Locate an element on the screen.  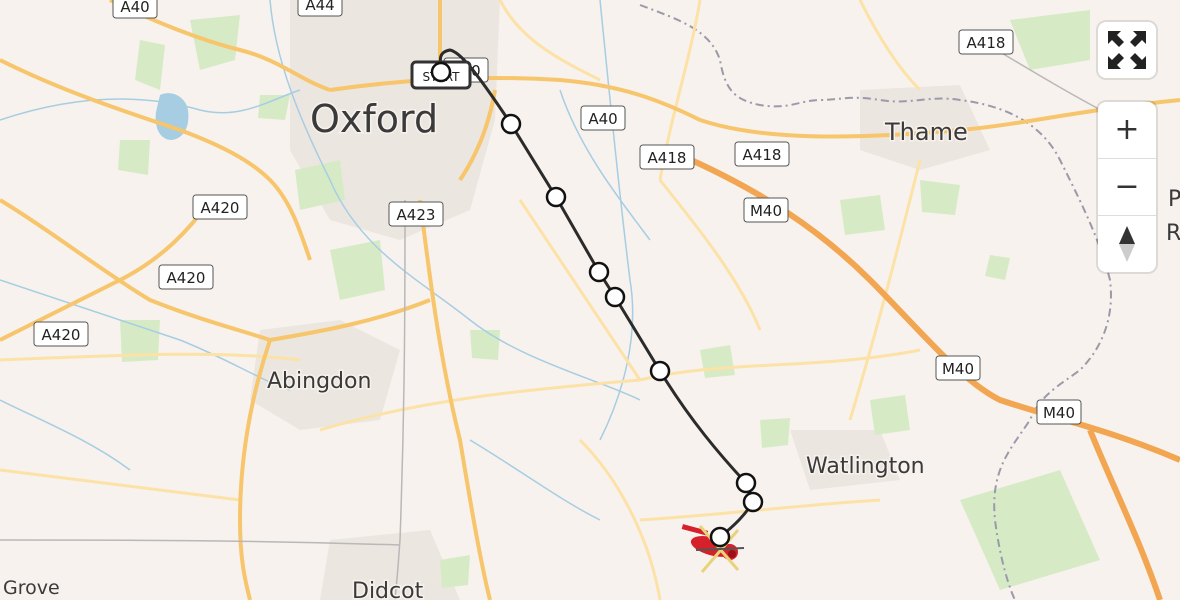
svg-text: A423 is located at coordinates (416, 215).